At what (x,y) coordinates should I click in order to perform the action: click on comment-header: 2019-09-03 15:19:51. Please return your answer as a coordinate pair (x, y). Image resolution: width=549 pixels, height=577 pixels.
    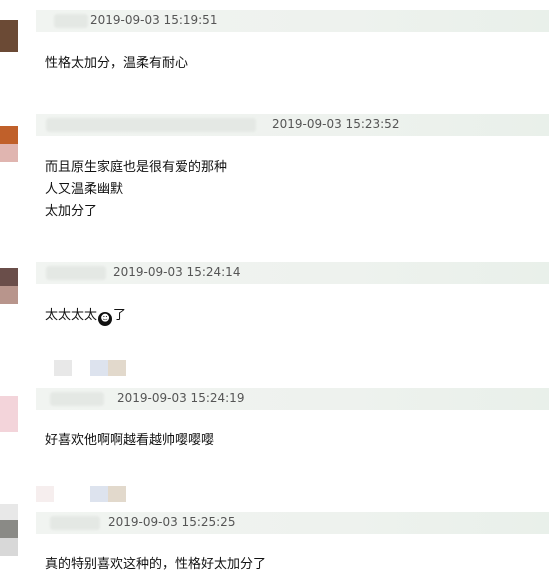
    Looking at the image, I should click on (292, 21).